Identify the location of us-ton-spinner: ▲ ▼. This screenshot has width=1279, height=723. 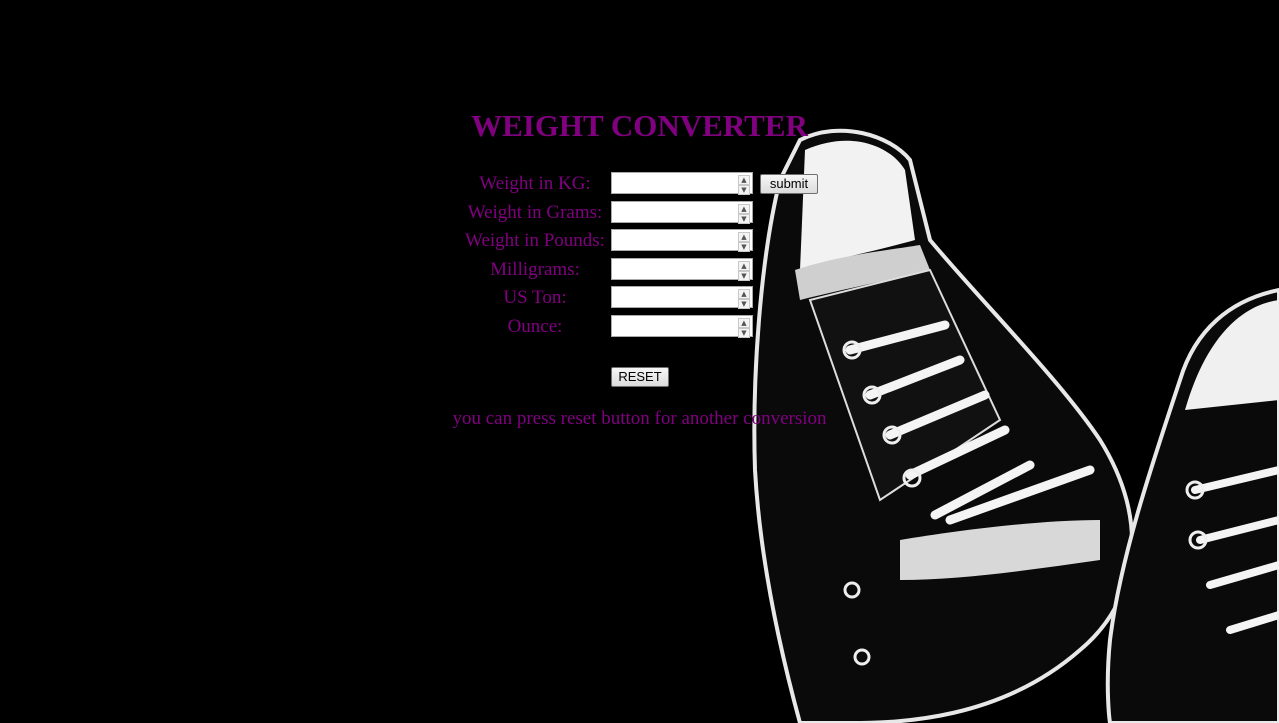
(744, 299).